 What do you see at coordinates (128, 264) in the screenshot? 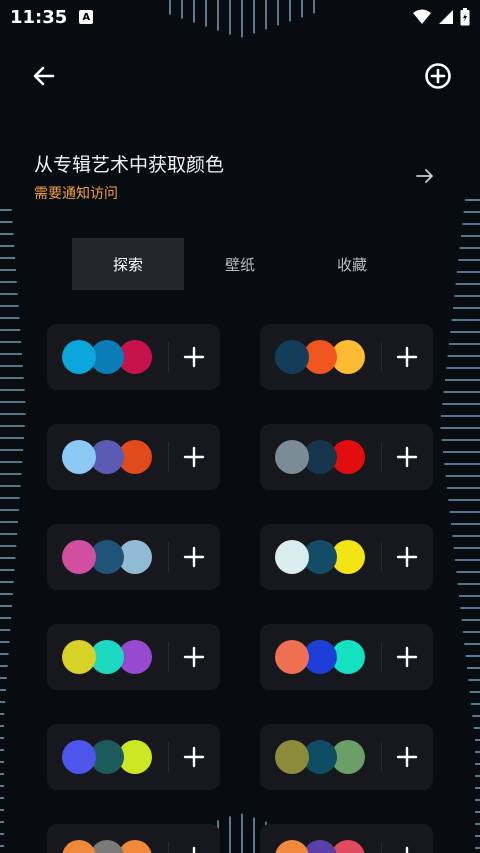
I see `tab-explore: 探索` at bounding box center [128, 264].